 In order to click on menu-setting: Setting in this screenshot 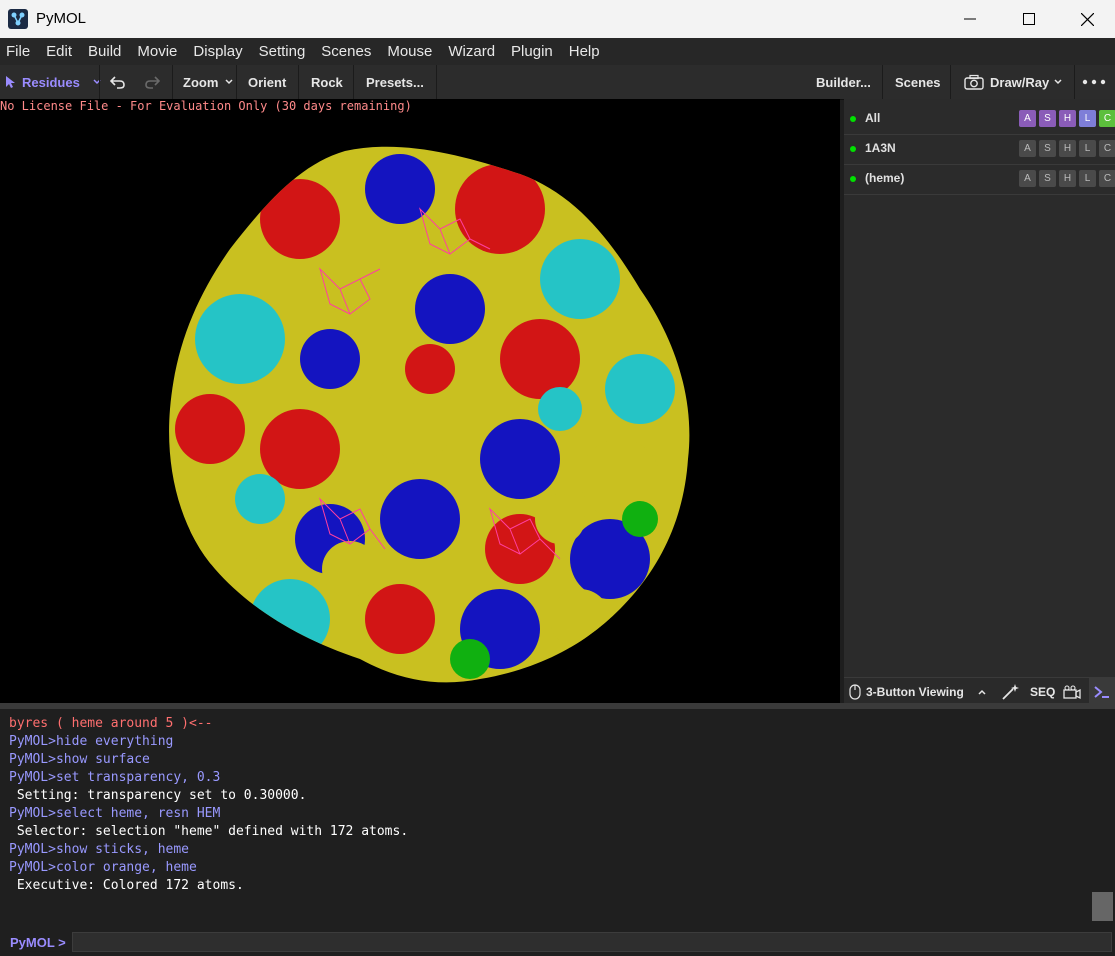, I will do `click(282, 51)`.